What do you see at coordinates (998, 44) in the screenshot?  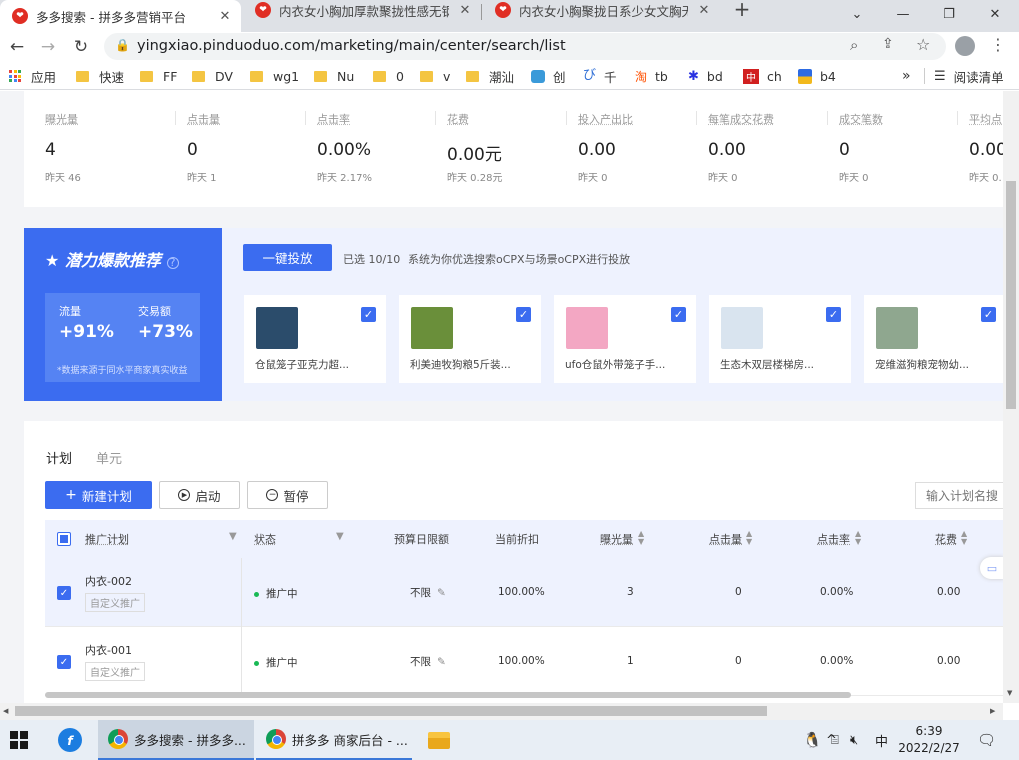 I see `menu-kebab-icon: ⋮` at bounding box center [998, 44].